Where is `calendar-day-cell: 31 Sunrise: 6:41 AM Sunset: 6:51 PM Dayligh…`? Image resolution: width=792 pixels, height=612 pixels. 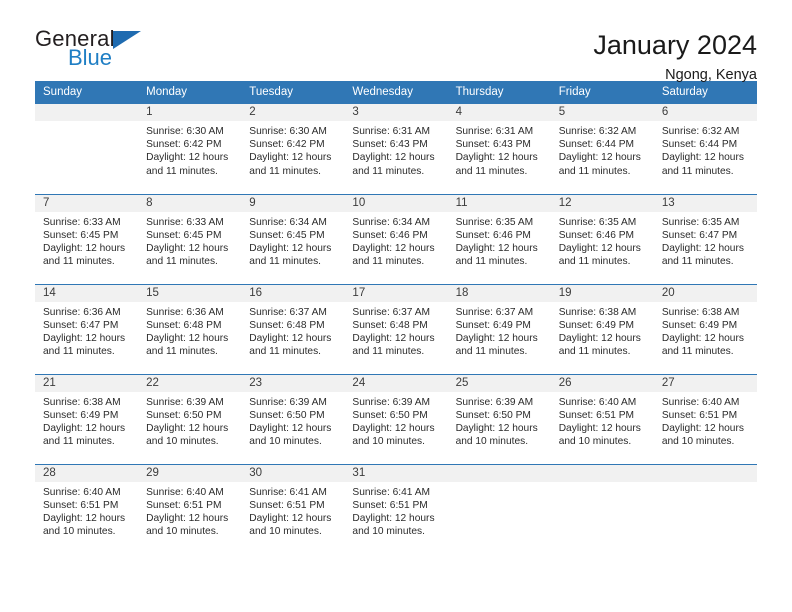
calendar-day-cell: 31 Sunrise: 6:41 AM Sunset: 6:51 PM Dayligh… is located at coordinates (396, 508).